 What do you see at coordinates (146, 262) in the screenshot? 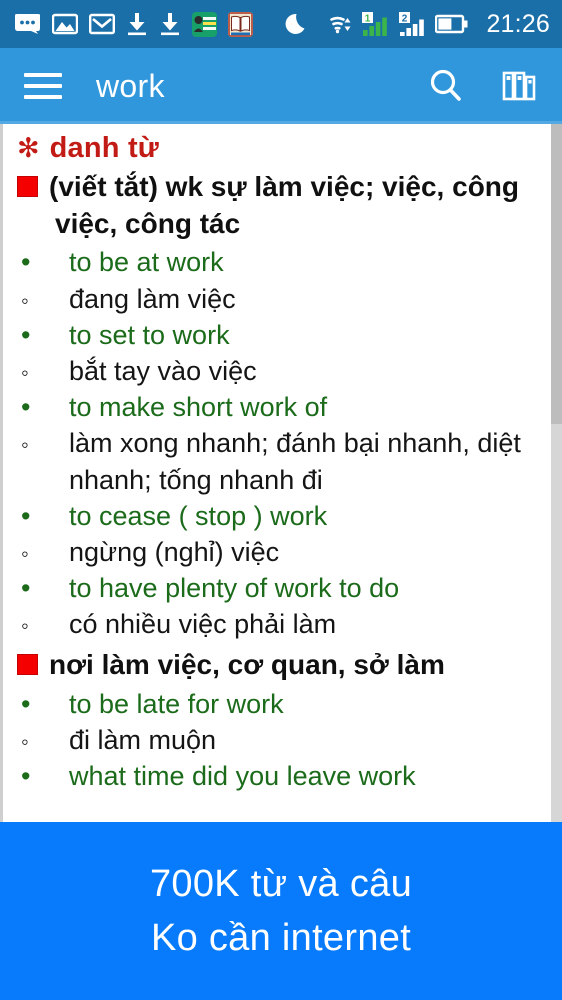
I see `example-english-text: to be at work` at bounding box center [146, 262].